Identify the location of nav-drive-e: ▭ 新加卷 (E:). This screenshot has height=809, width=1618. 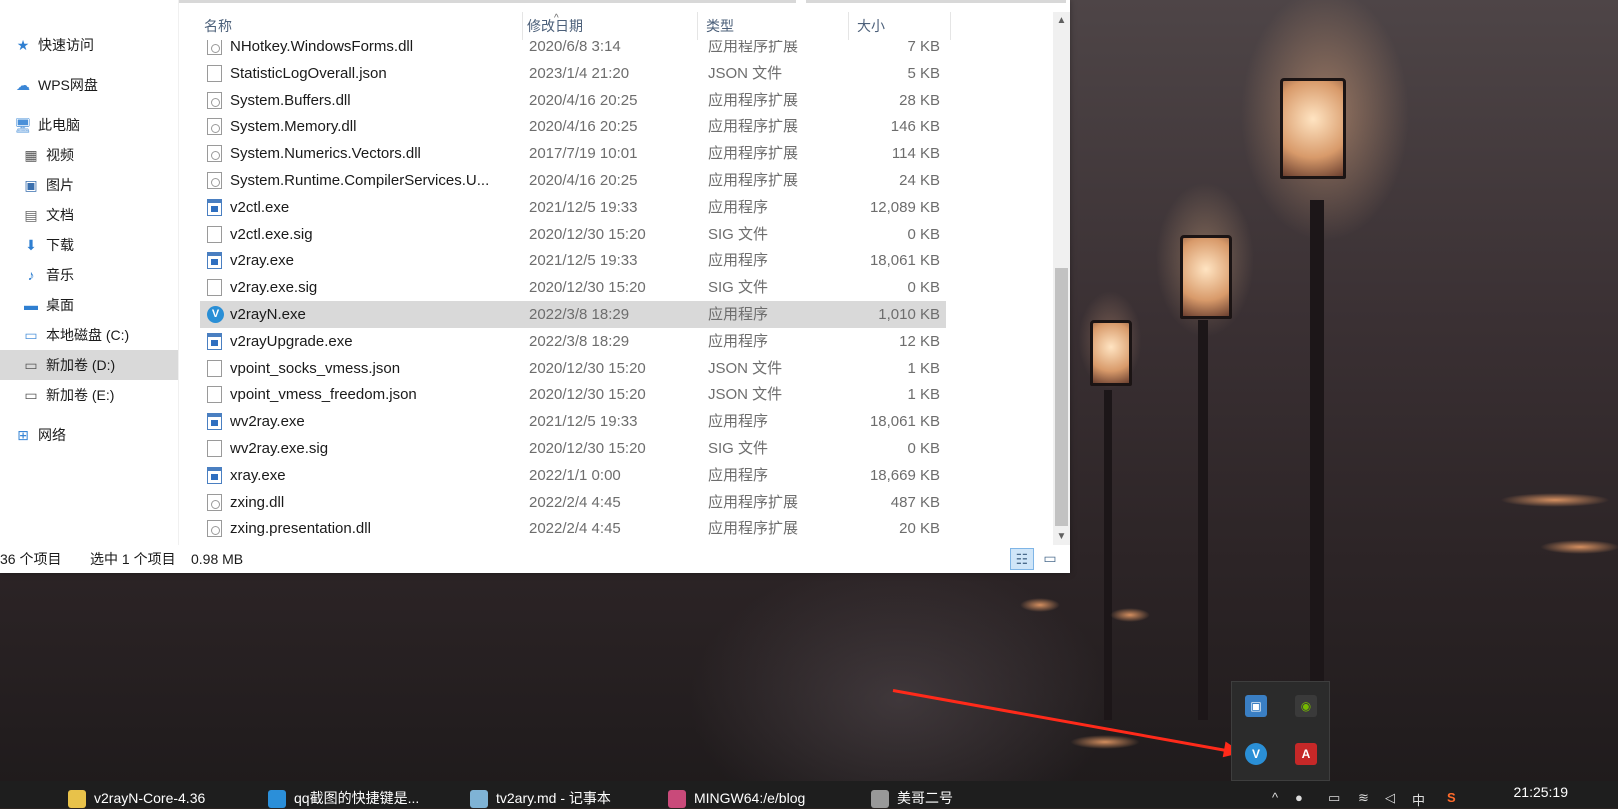
(89, 395).